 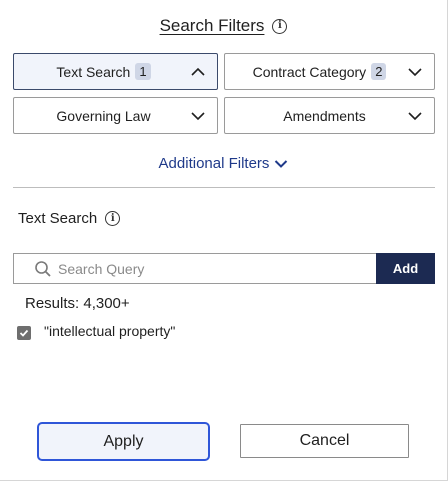 I want to click on additional-filters-label: Additional Filters, so click(x=214, y=163).